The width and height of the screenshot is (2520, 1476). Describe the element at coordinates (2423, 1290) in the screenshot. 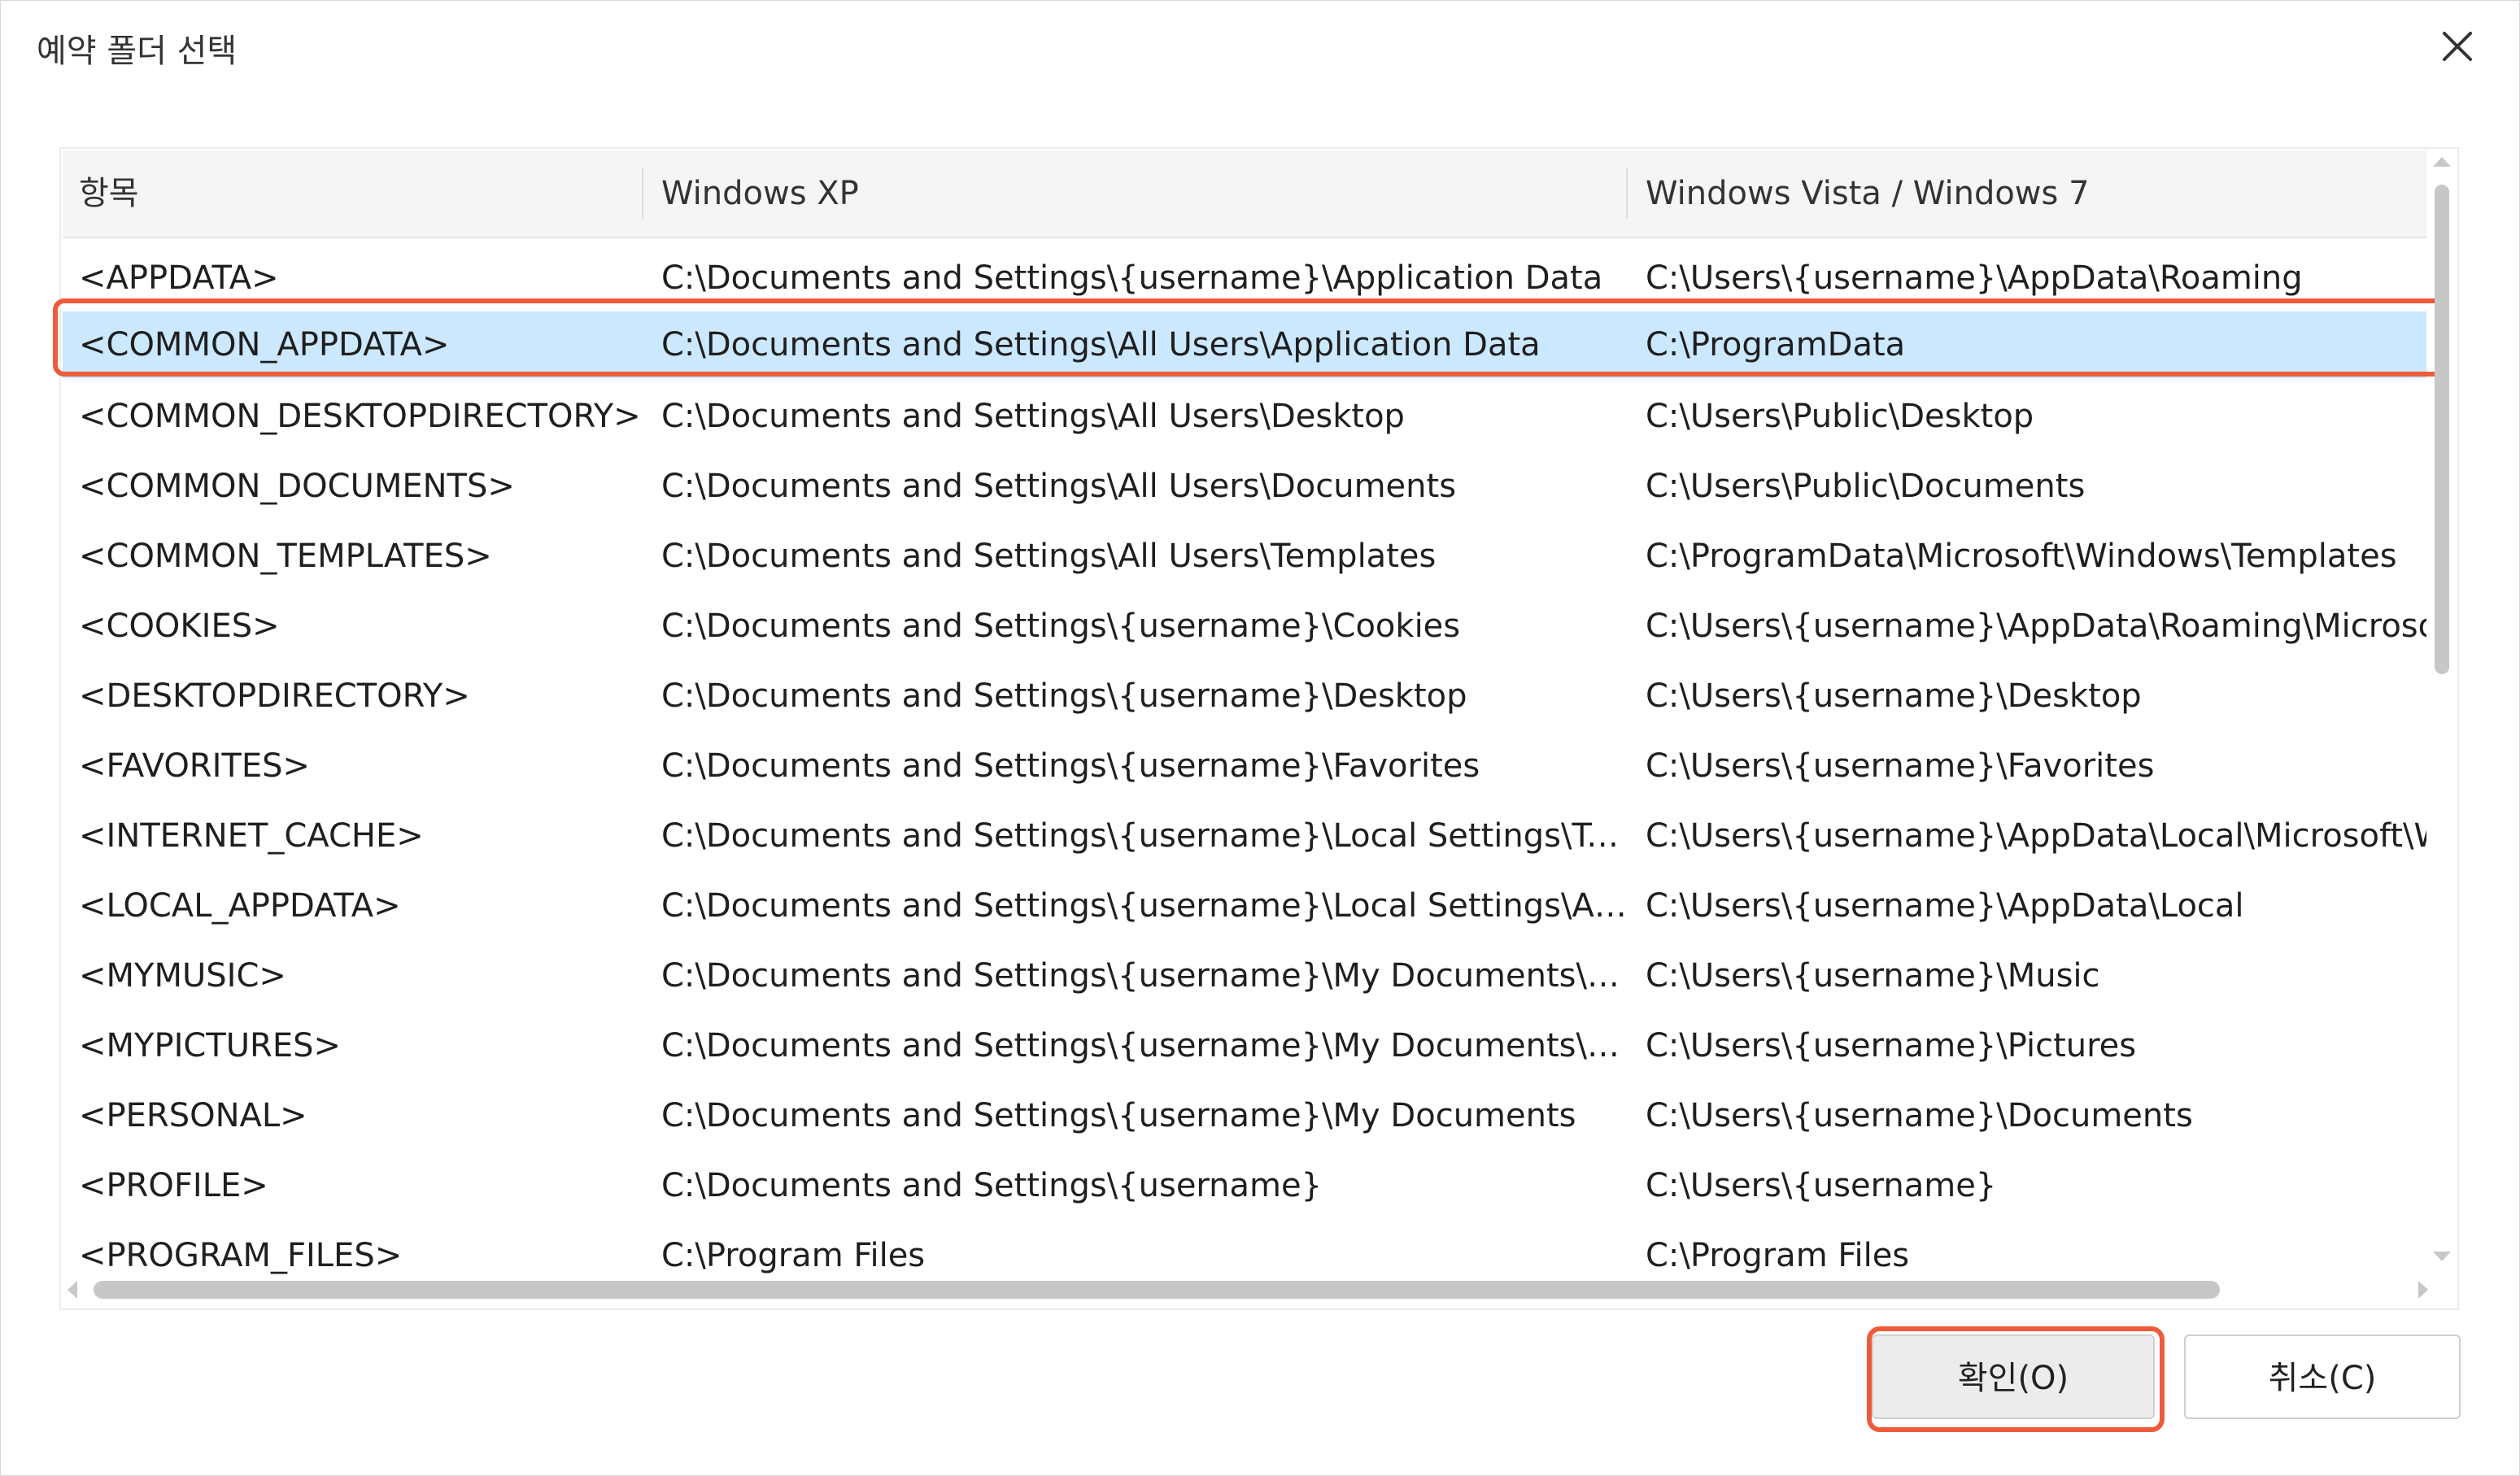

I see `scroll-right-arrow-icon` at that location.